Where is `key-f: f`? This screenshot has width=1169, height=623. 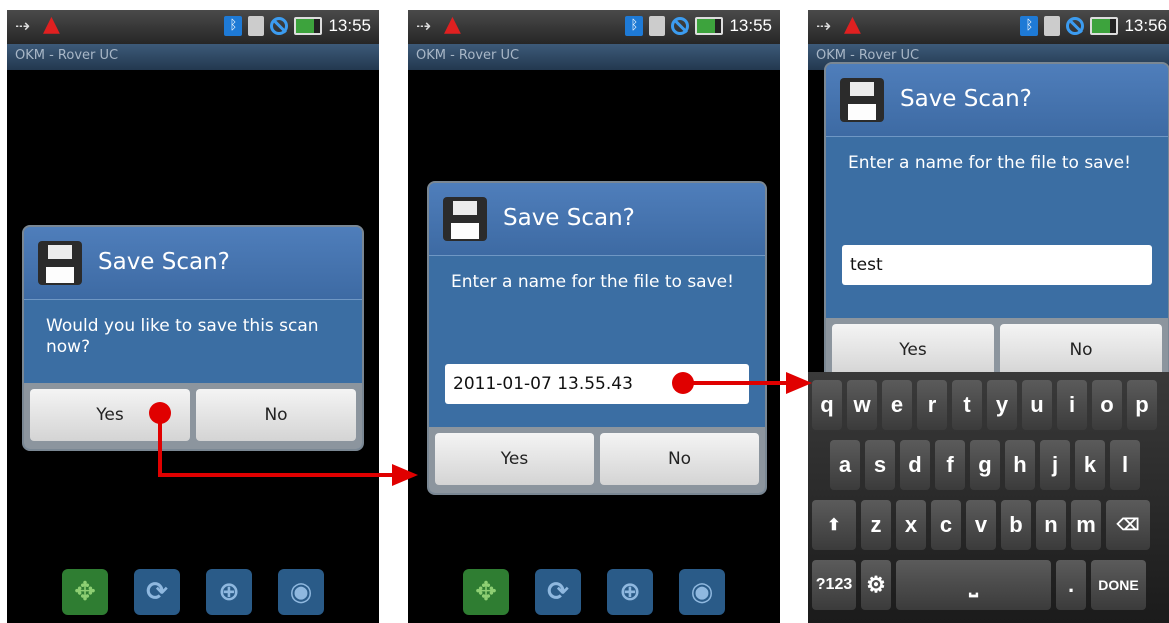
key-f: f is located at coordinates (950, 465).